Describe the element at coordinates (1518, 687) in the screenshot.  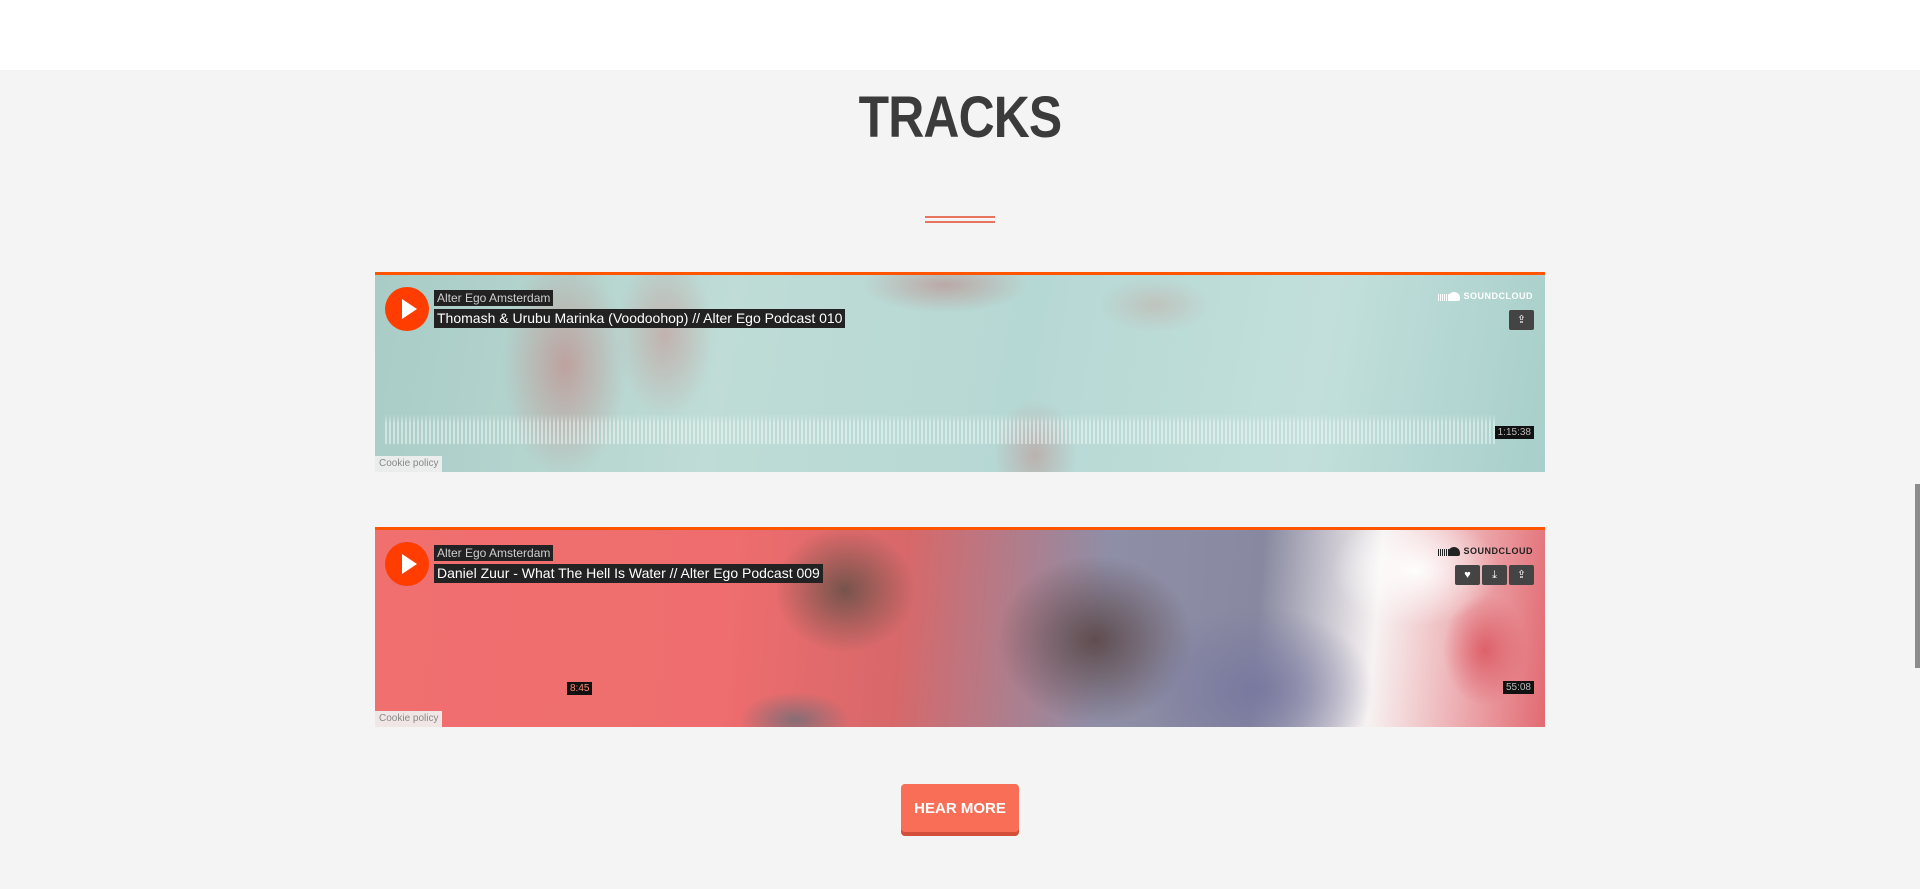
I see `track-duration: 55:08` at that location.